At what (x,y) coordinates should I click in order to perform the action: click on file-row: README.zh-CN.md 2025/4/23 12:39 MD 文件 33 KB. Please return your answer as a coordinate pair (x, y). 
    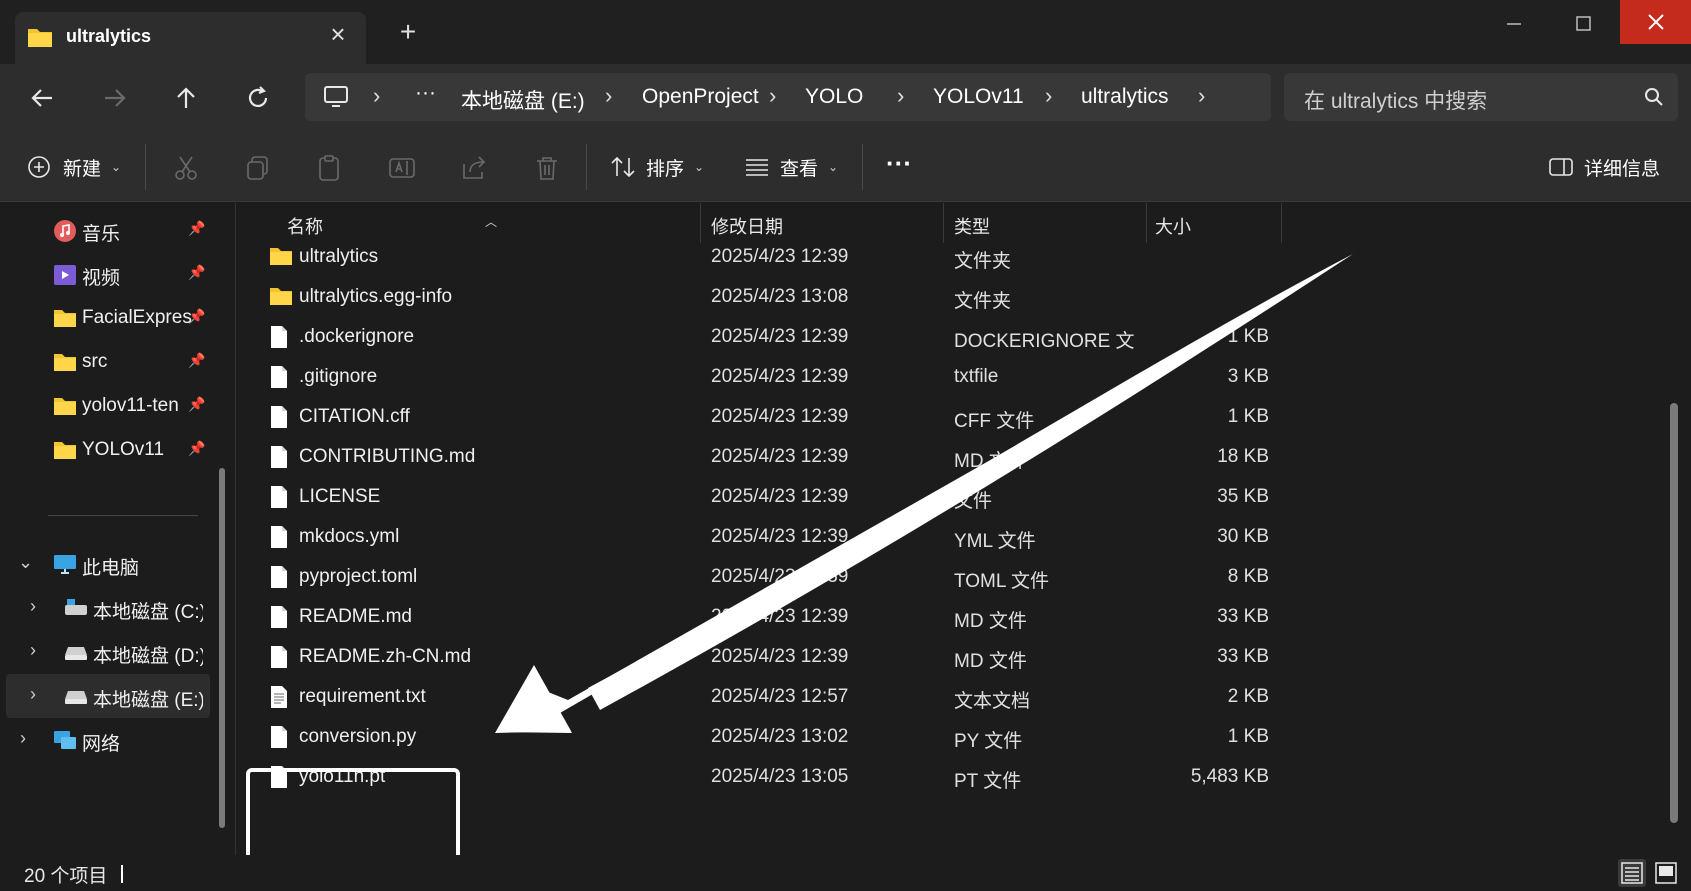
    Looking at the image, I should click on (753, 656).